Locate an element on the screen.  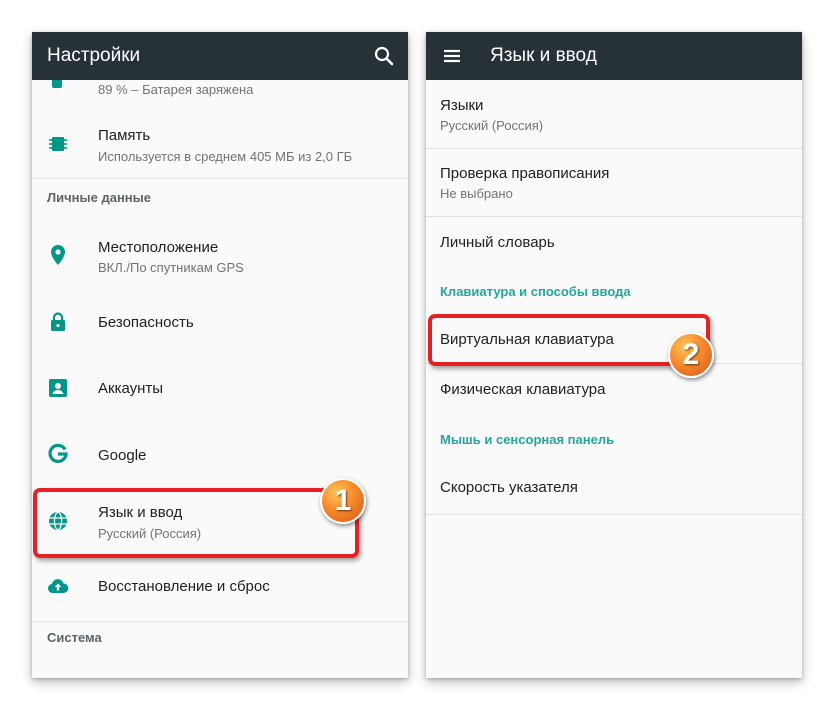
backup-reset-item: Восстановление и сброс is located at coordinates (220, 587).